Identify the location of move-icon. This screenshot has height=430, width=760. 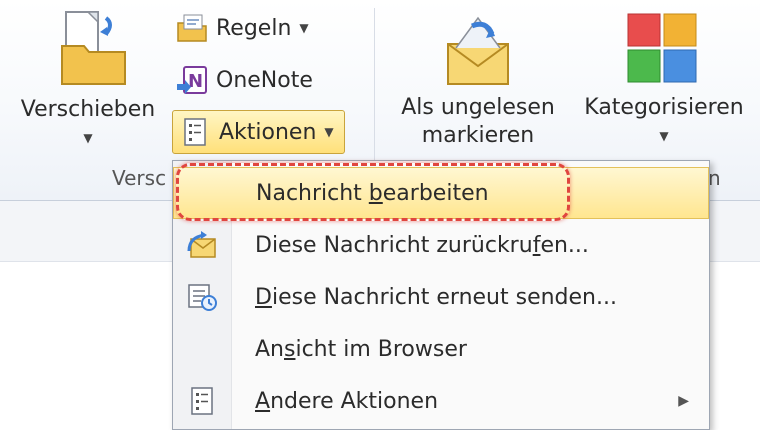
(88, 49).